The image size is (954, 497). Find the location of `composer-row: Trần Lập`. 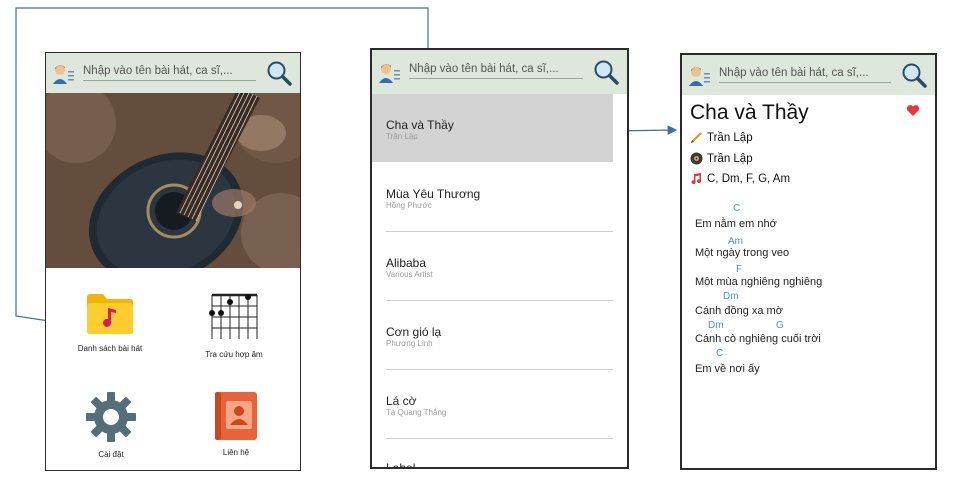

composer-row: Trần Lập is located at coordinates (721, 137).